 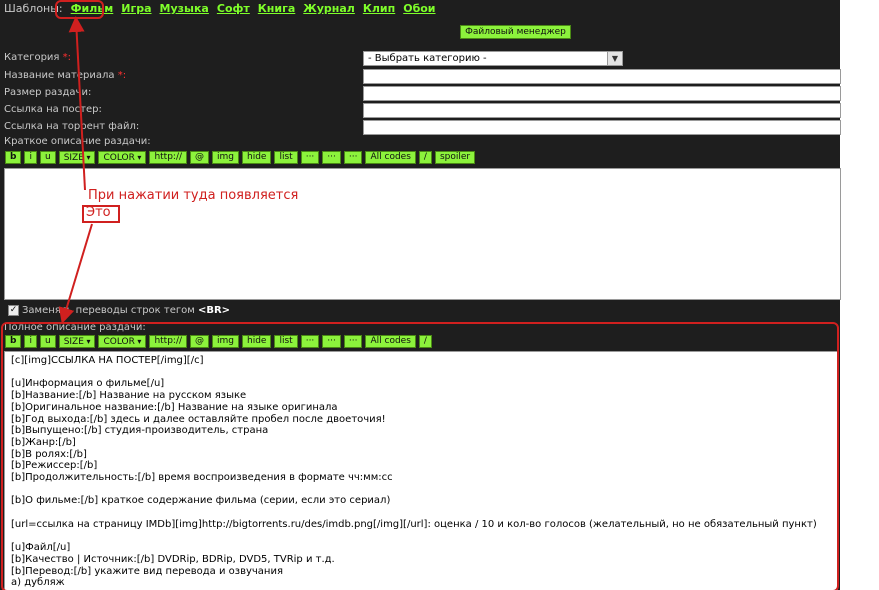 I want to click on templates-label: Шаблоны:, so click(x=33, y=8).